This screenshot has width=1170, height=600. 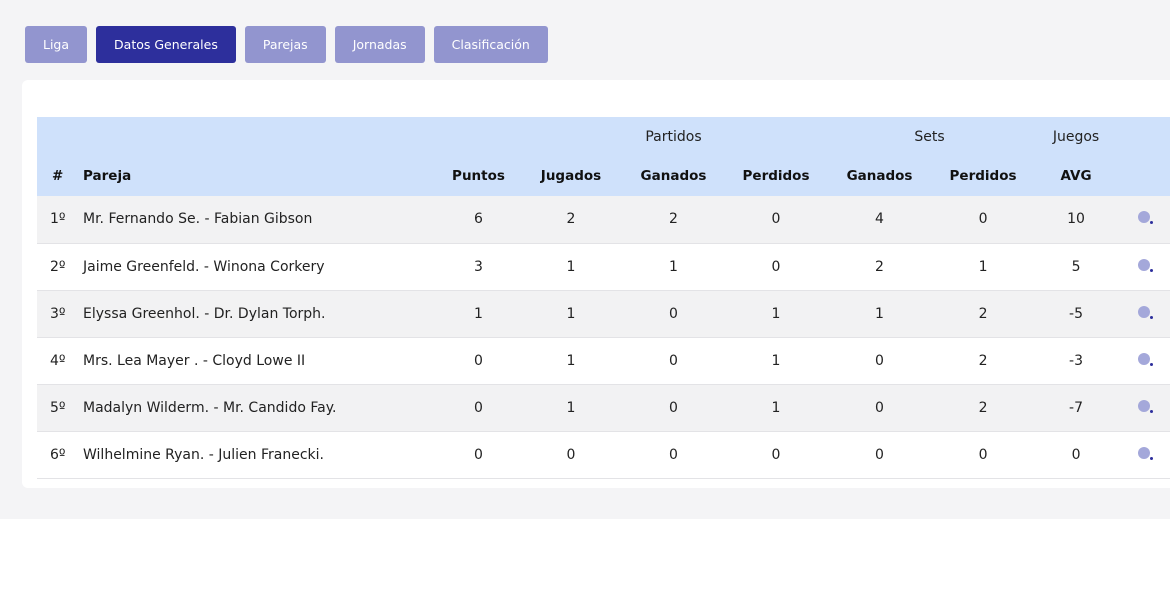 I want to click on tab-clasificacion: Clasificación, so click(x=490, y=44).